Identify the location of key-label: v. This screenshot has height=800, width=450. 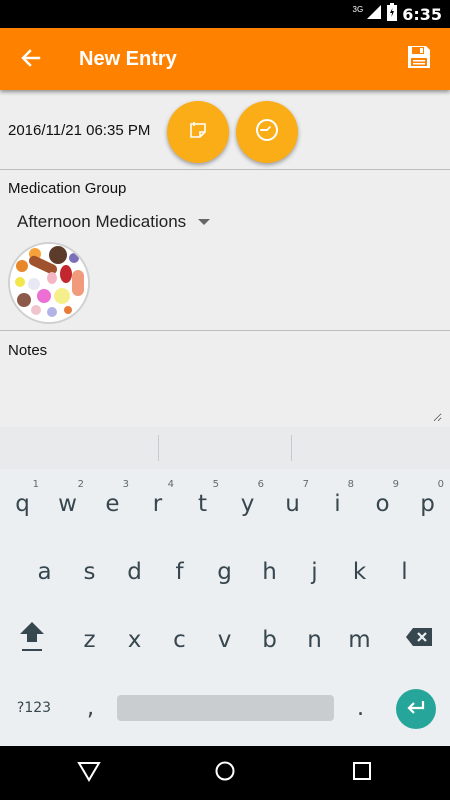
(224, 640).